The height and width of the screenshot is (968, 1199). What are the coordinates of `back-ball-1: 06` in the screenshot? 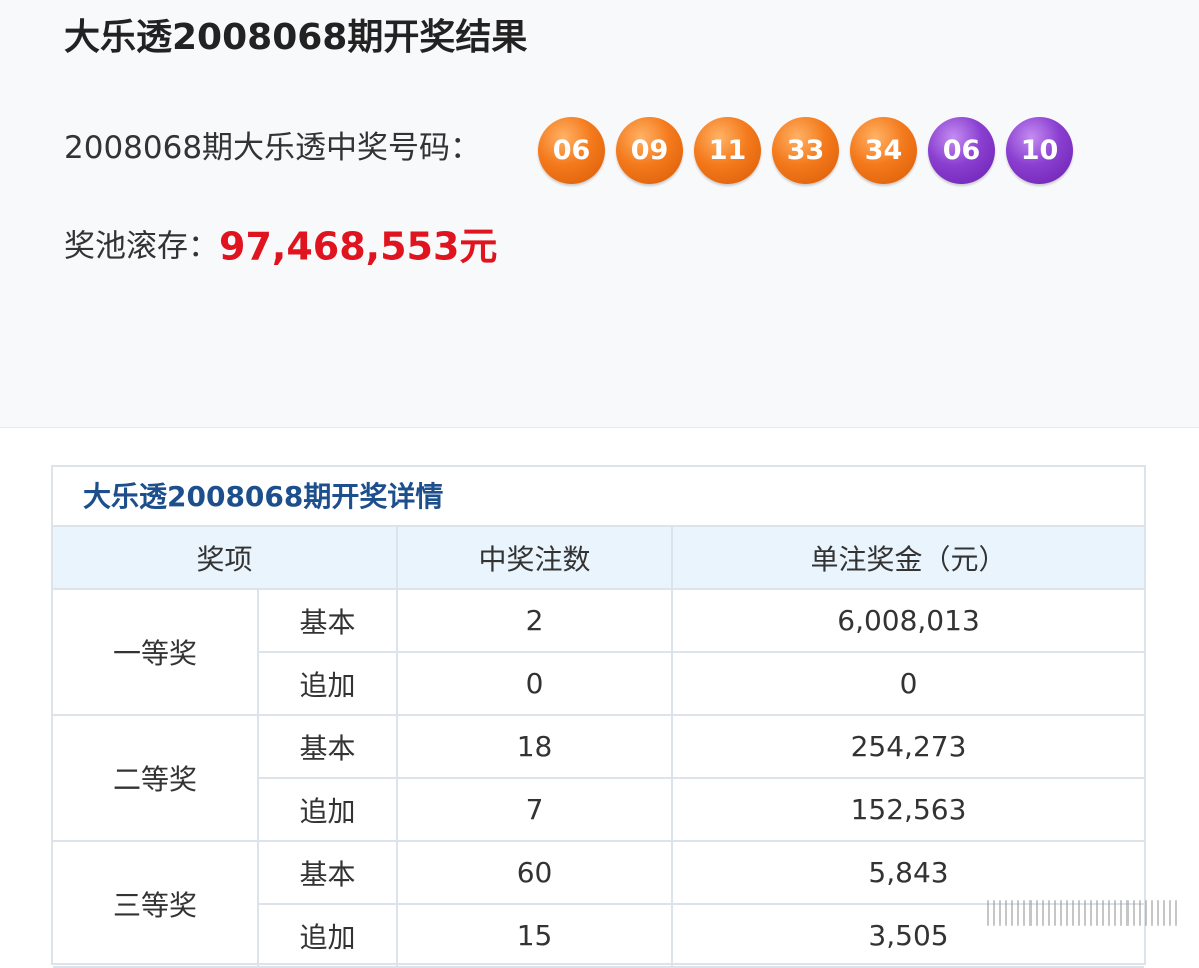 It's located at (961, 150).